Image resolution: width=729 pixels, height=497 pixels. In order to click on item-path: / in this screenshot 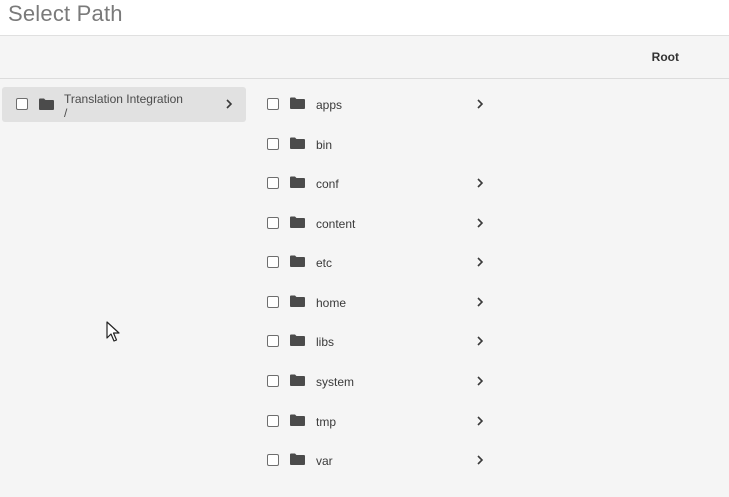, I will do `click(66, 113)`.